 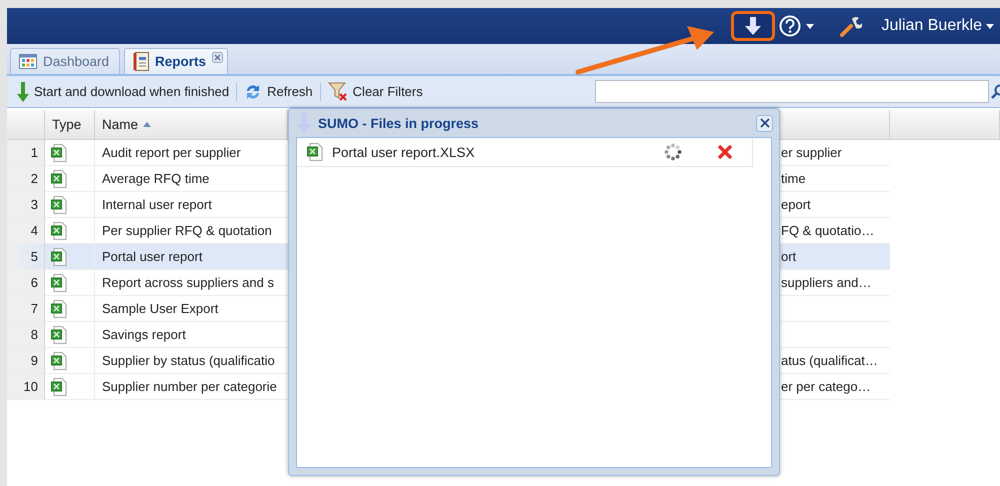 I want to click on window-title: SUMO - Files in progress, so click(x=398, y=123).